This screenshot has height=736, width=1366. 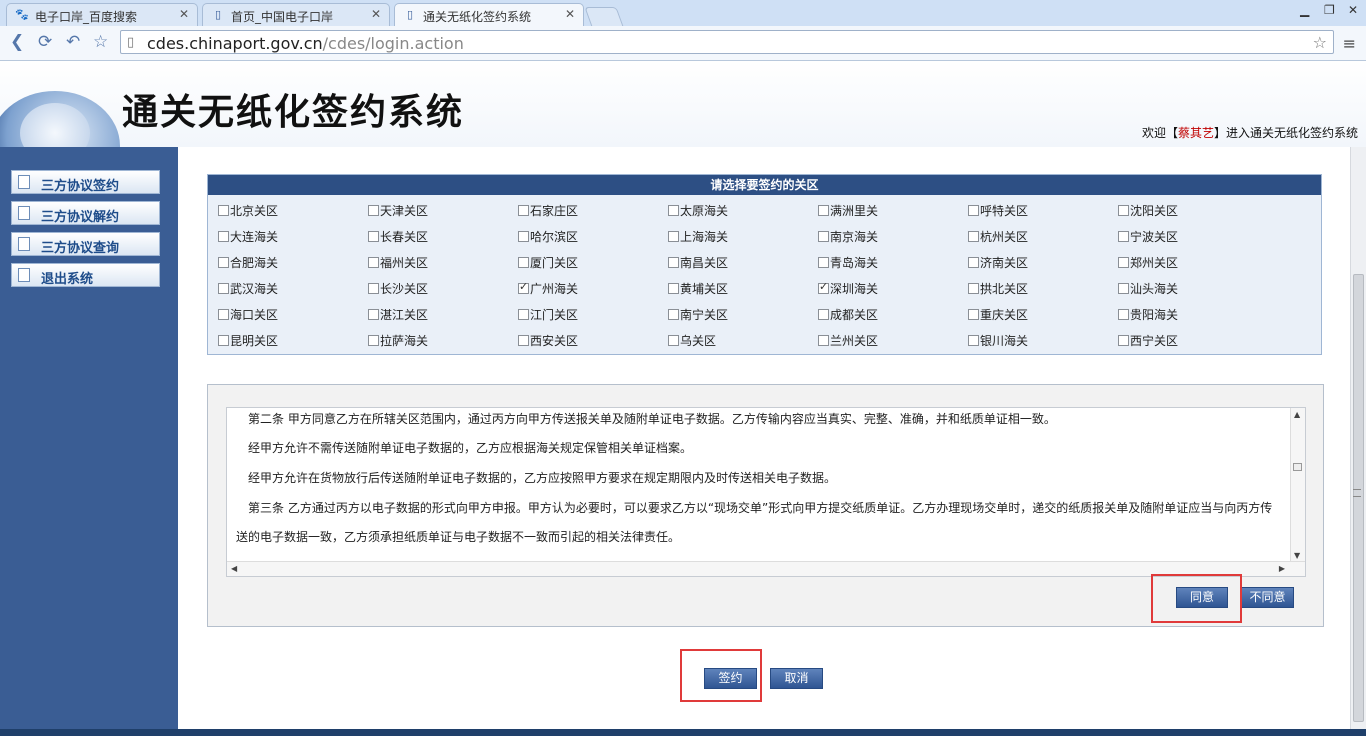 What do you see at coordinates (548, 211) in the screenshot?
I see `customs-option: 石家庄区` at bounding box center [548, 211].